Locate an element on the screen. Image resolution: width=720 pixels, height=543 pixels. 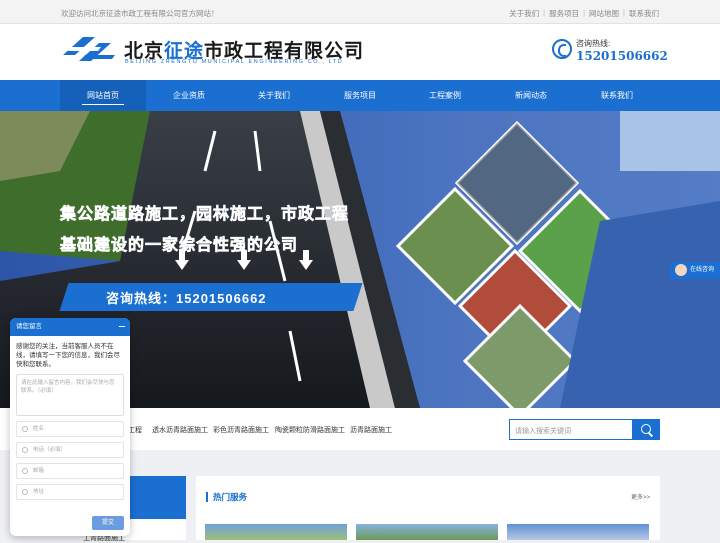
hot-services-panel: 热门服务 更多>> is located at coordinates (428, 508).